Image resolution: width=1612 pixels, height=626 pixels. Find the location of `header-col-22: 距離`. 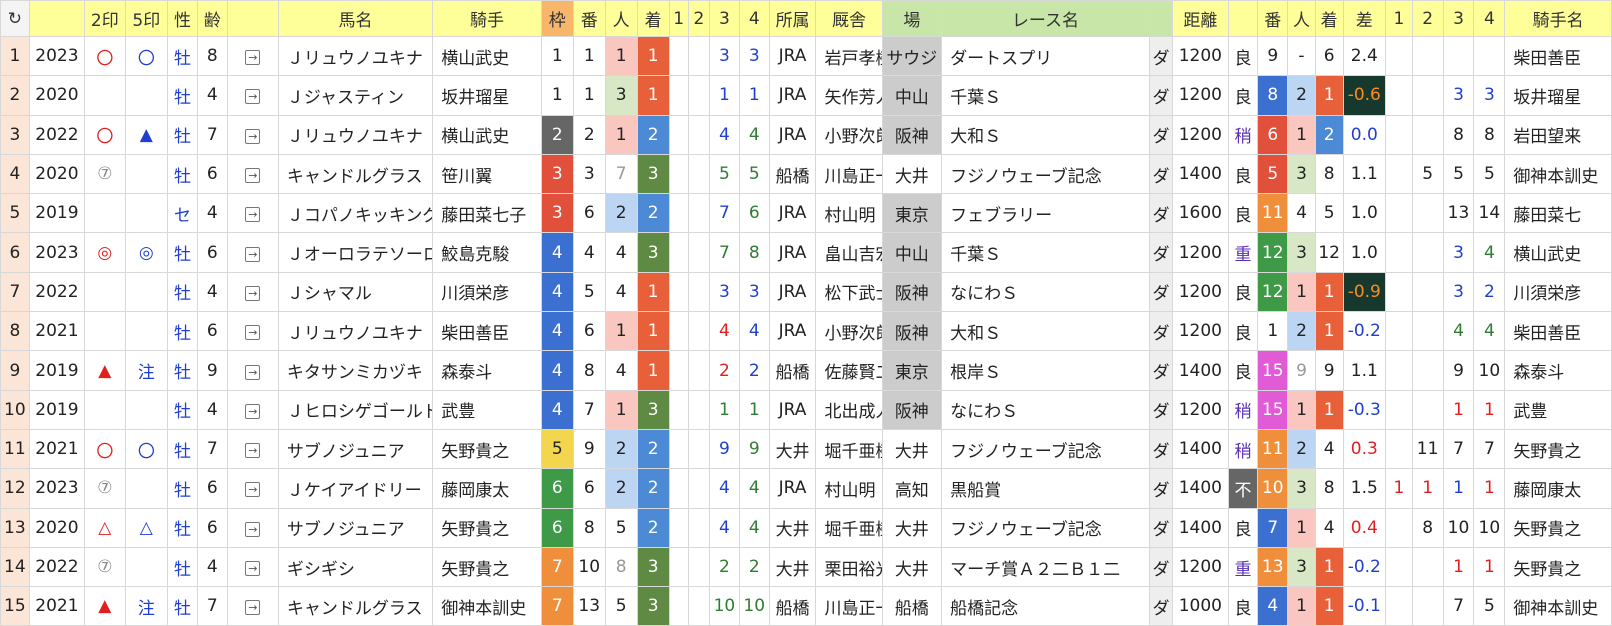

header-col-22: 距離 is located at coordinates (1200, 18).